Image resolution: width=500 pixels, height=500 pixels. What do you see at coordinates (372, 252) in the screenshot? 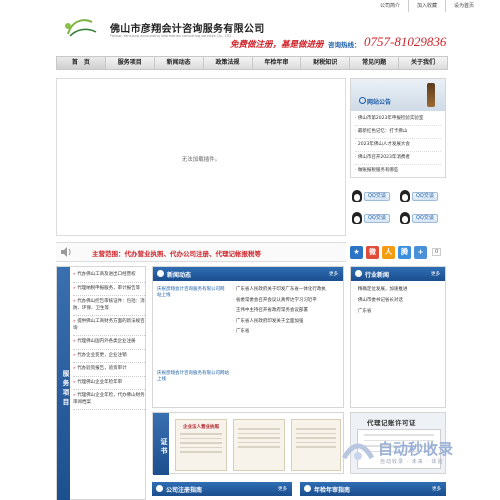
I see `weibo-share-icon: 微` at bounding box center [372, 252].